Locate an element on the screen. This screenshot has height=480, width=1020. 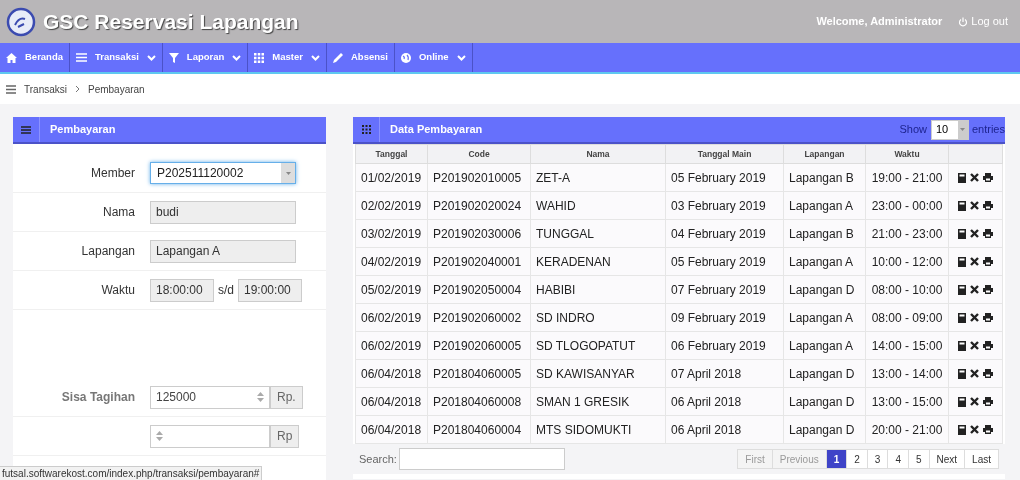
table-cell: KERADENAN is located at coordinates (598, 261).